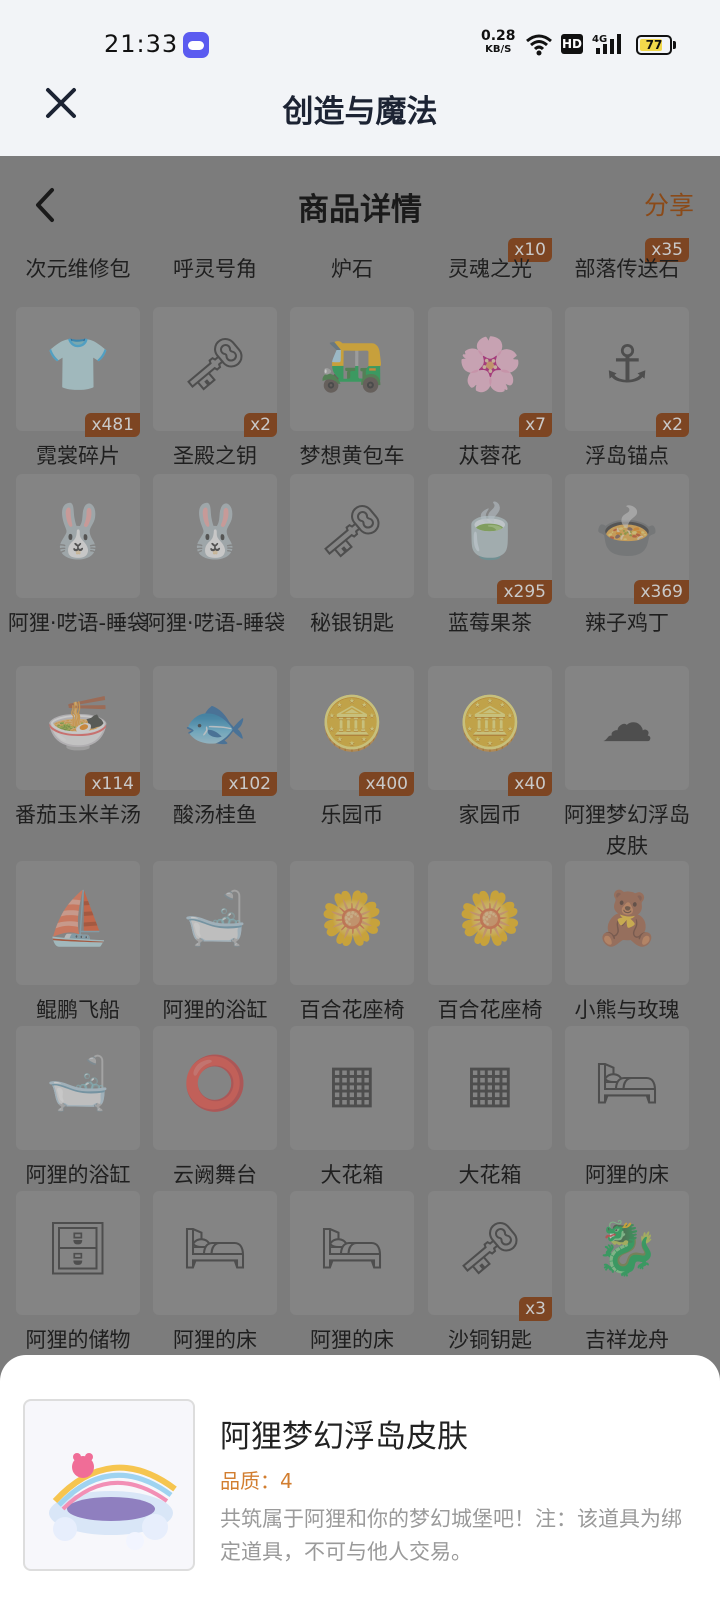 This screenshot has width=720, height=1612. Describe the element at coordinates (196, 45) in the screenshot. I see `weather-app-icon` at that location.